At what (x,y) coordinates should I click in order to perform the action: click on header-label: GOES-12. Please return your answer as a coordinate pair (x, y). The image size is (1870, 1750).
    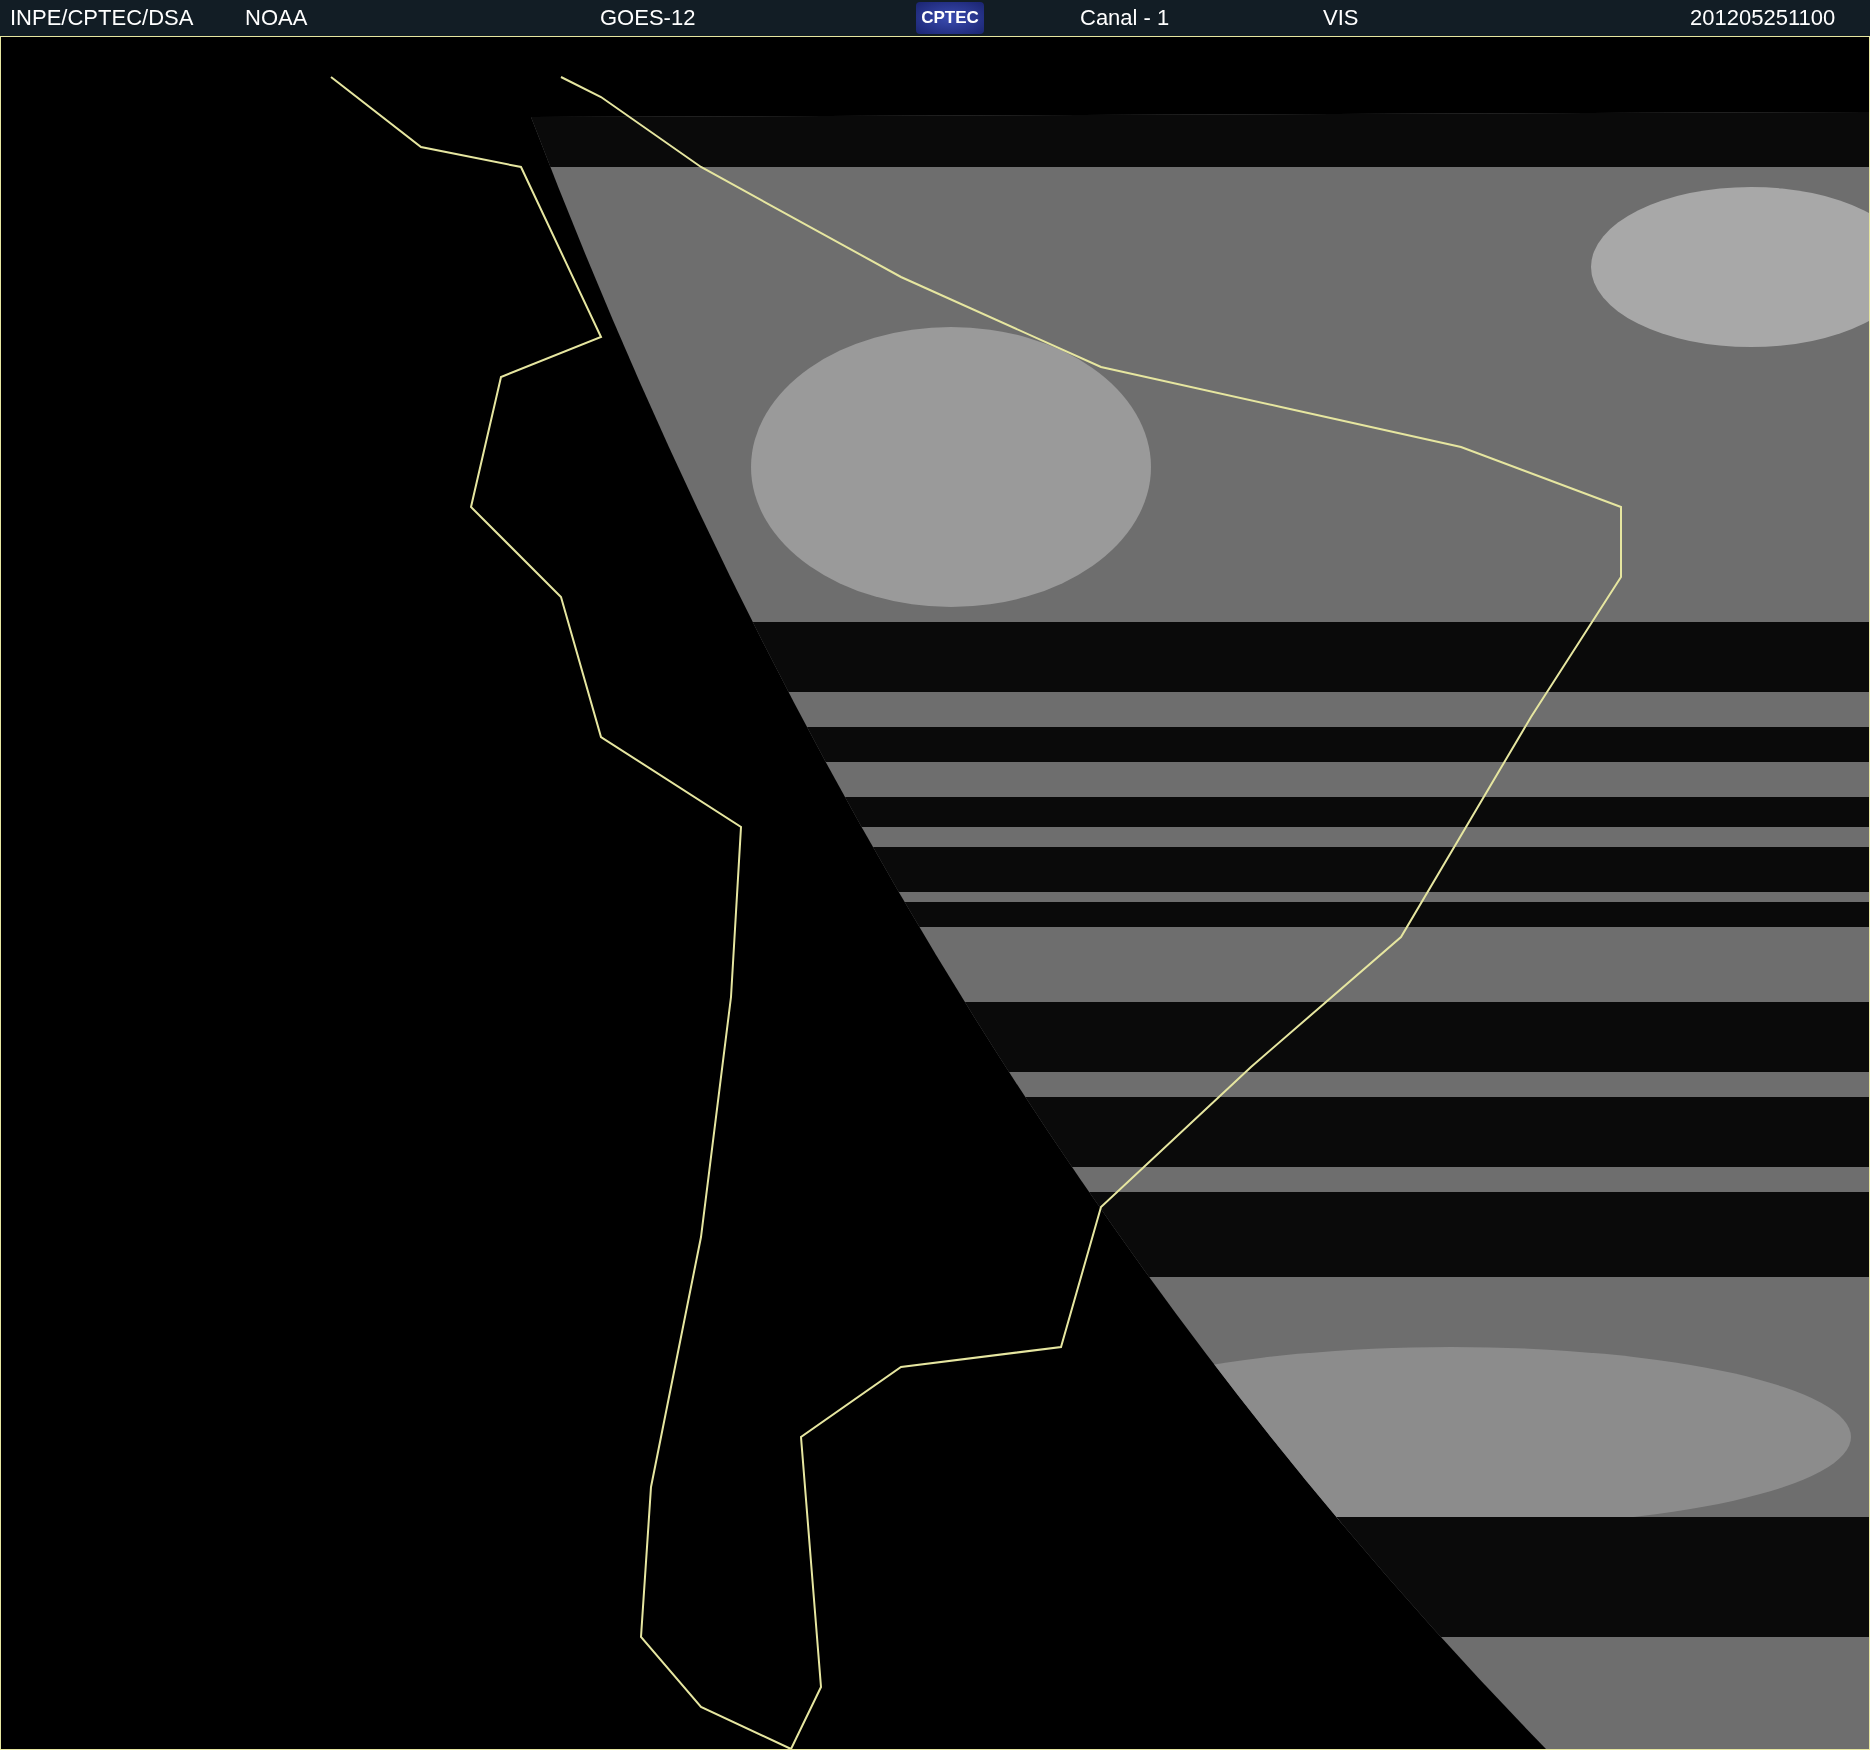
    Looking at the image, I should click on (648, 18).